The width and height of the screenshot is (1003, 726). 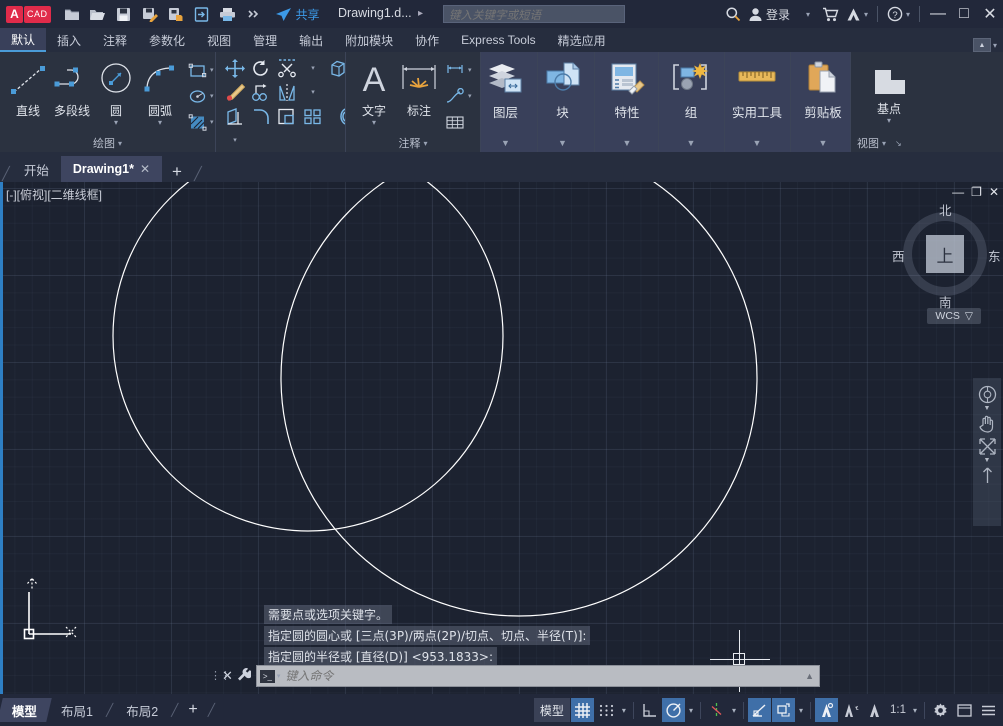 What do you see at coordinates (457, 96) in the screenshot?
I see `annotation-leader-button: ▾` at bounding box center [457, 96].